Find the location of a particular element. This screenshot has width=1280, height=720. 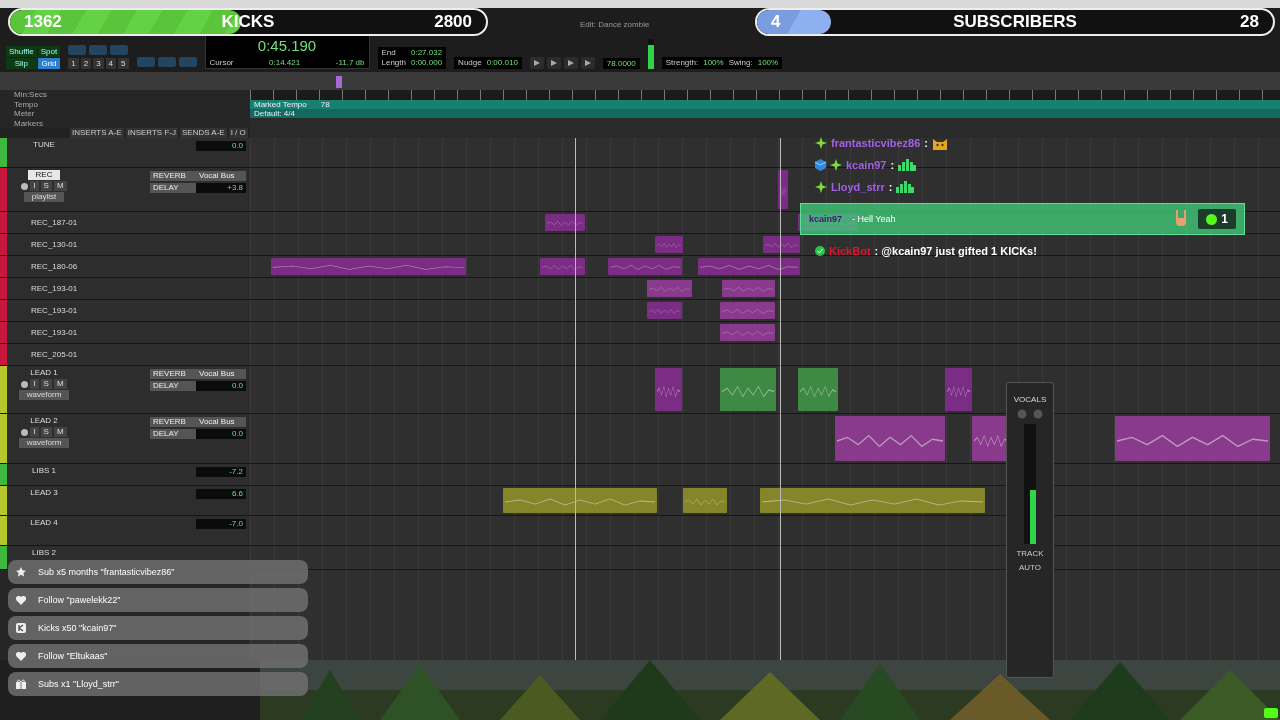

zoom-preset-button: 2 is located at coordinates (86, 63).